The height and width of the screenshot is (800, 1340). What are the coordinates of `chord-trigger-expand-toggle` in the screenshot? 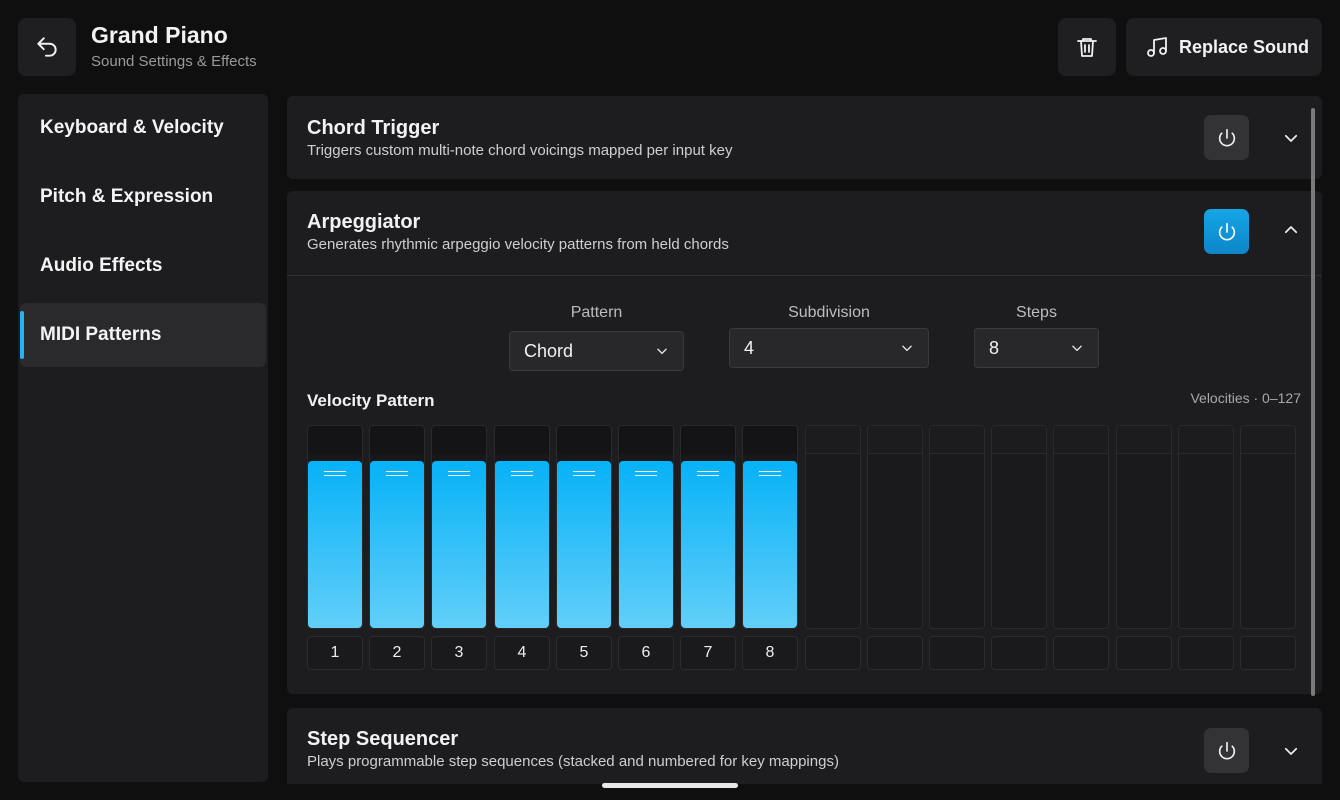 It's located at (1291, 138).